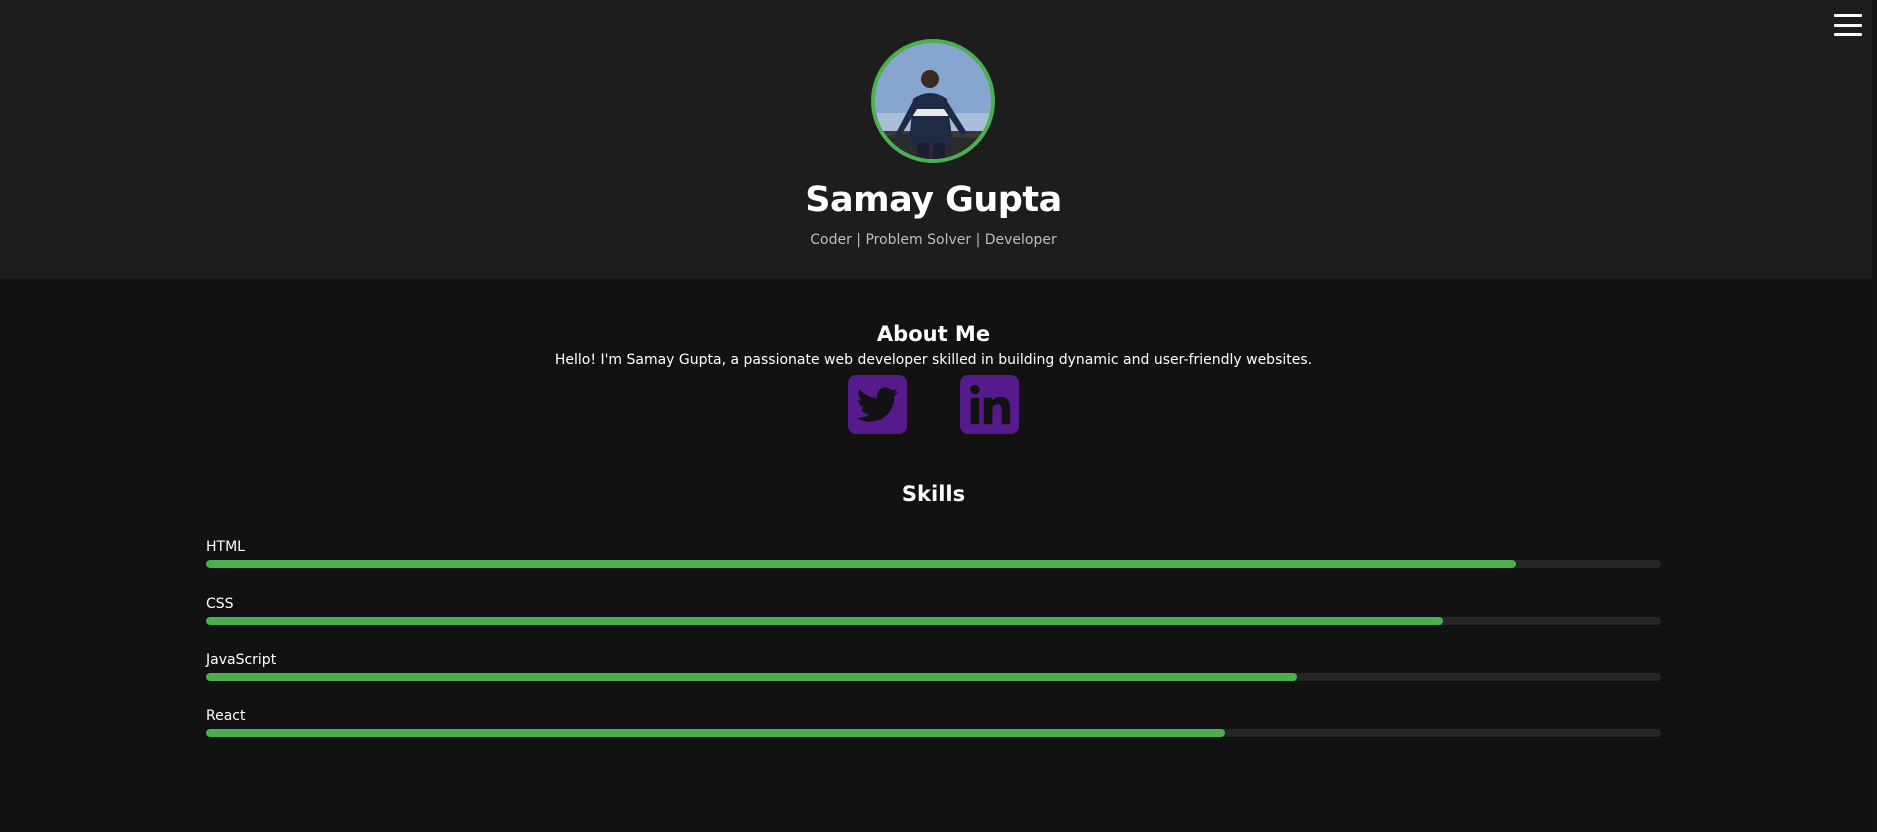 This screenshot has width=1877, height=832. I want to click on avatar, so click(933, 101).